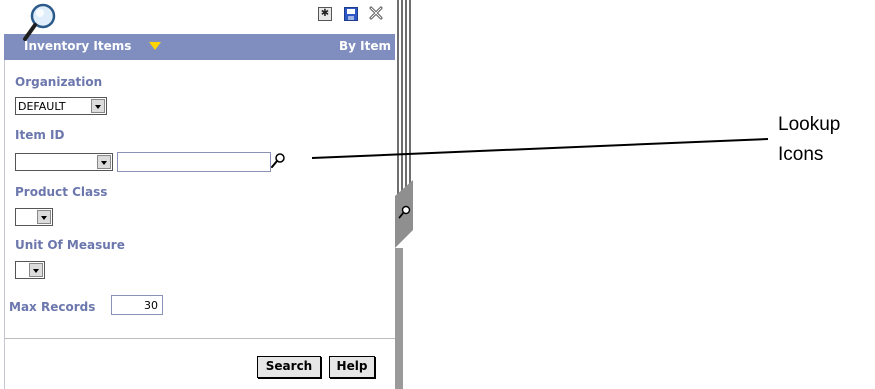  I want to click on callout-label: Lookup Icons, so click(809, 140).